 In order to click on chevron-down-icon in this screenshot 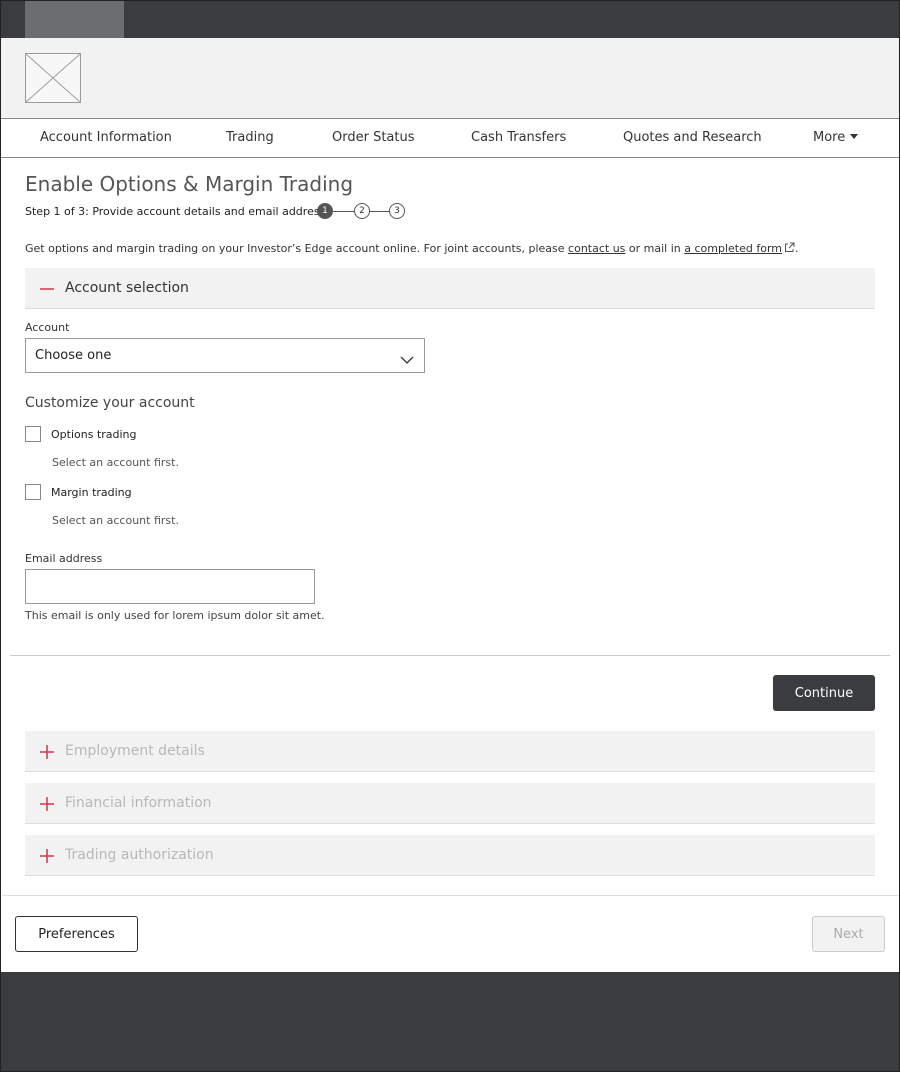, I will do `click(407, 357)`.